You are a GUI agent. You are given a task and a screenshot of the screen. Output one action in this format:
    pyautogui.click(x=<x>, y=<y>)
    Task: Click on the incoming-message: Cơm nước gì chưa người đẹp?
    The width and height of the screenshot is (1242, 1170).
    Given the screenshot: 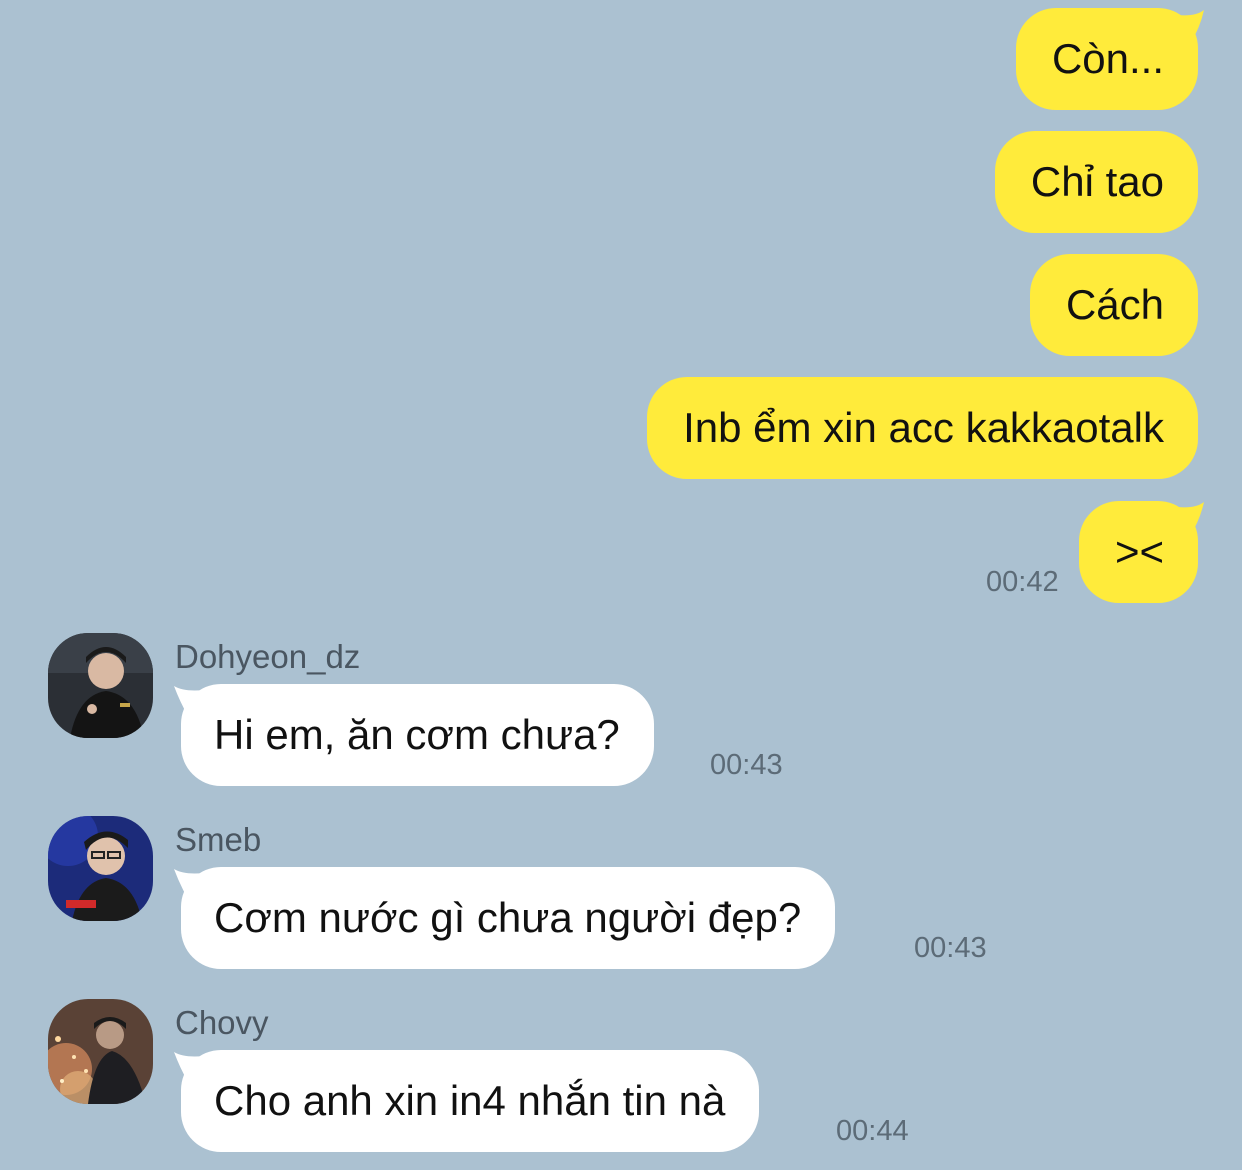 What is the action you would take?
    pyautogui.click(x=508, y=918)
    